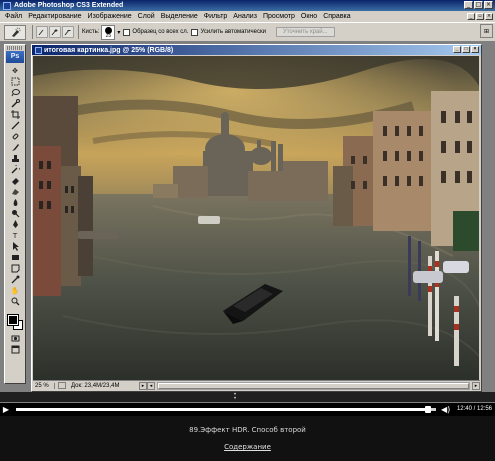  Describe the element at coordinates (7, 5) in the screenshot. I see `photoshop-app-icon` at that location.